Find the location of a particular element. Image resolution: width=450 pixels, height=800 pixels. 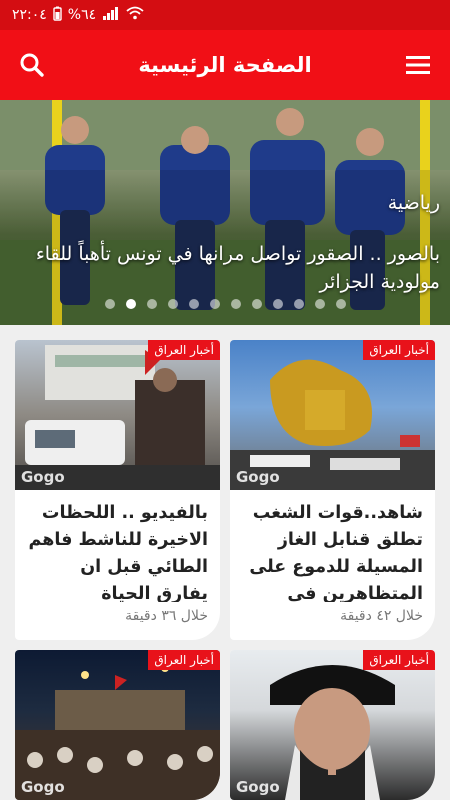

status-left: ٢٢:٠٤ %٦٤ is located at coordinates (78, 15).